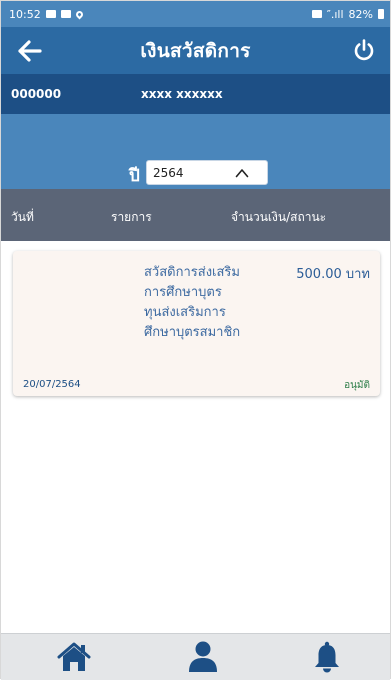 The image size is (391, 680). I want to click on nav-home-button, so click(74, 657).